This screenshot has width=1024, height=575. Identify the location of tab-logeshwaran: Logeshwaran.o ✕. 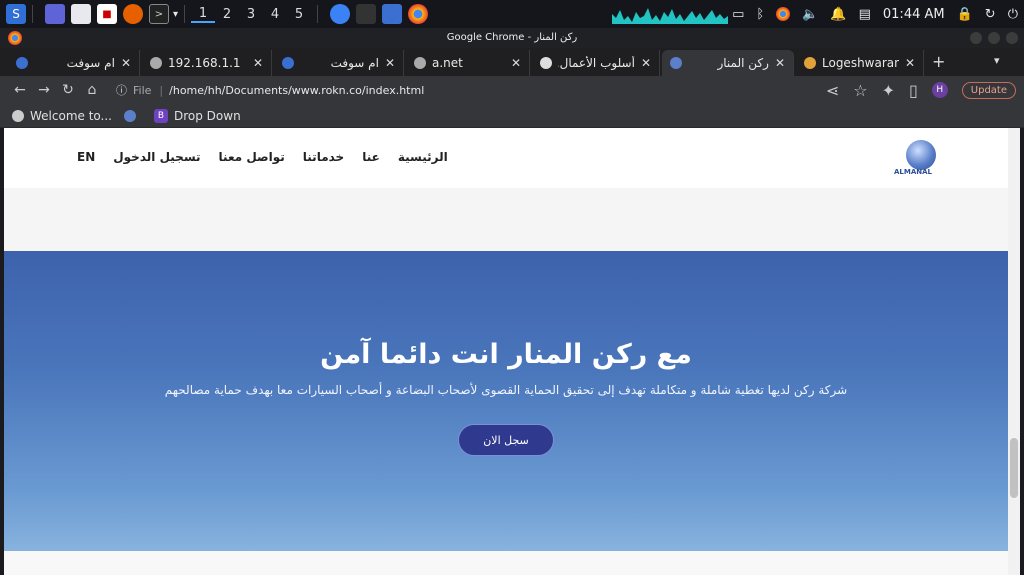
(860, 63).